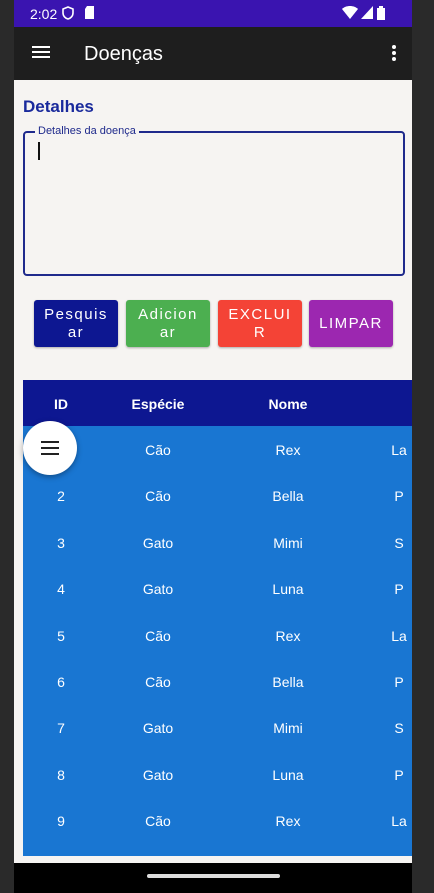  Describe the element at coordinates (61, 542) in the screenshot. I see `cell-id: 3` at that location.